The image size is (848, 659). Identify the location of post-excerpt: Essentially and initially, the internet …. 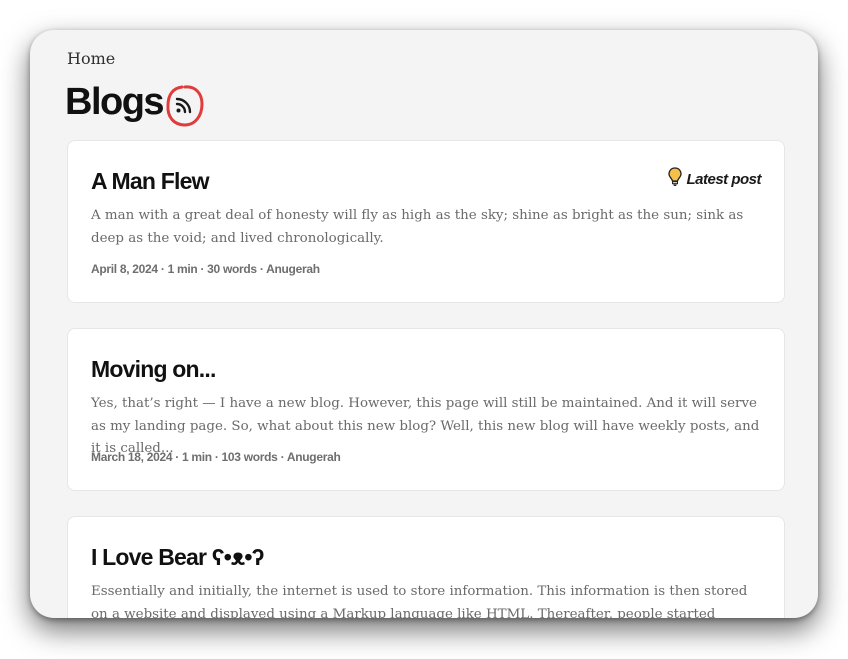
(419, 601).